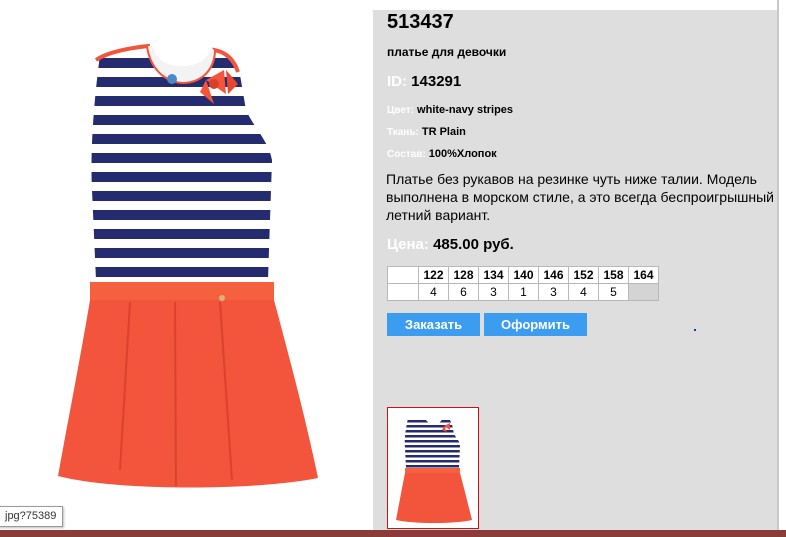 The image size is (786, 537). Describe the element at coordinates (443, 132) in the screenshot. I see `fabric-value: TR Plain` at that location.